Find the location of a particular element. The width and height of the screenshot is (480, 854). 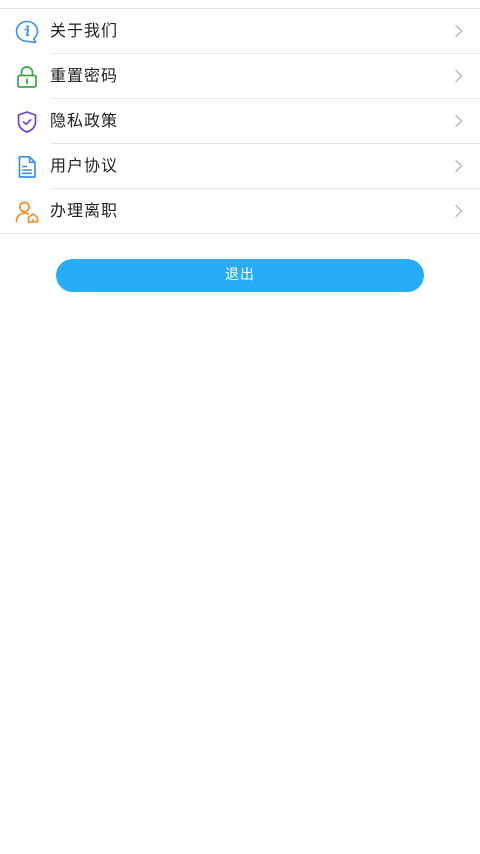

info-icon is located at coordinates (27, 32).